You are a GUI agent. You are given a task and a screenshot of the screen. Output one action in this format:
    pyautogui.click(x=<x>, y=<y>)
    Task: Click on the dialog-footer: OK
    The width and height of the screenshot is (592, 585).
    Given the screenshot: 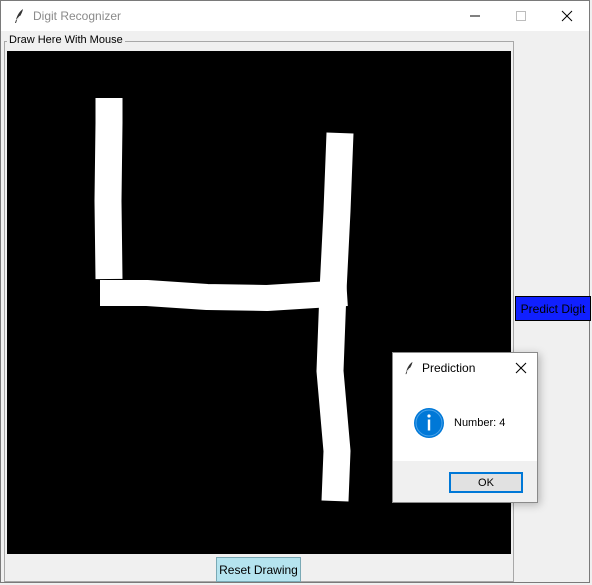 What is the action you would take?
    pyautogui.click(x=465, y=481)
    